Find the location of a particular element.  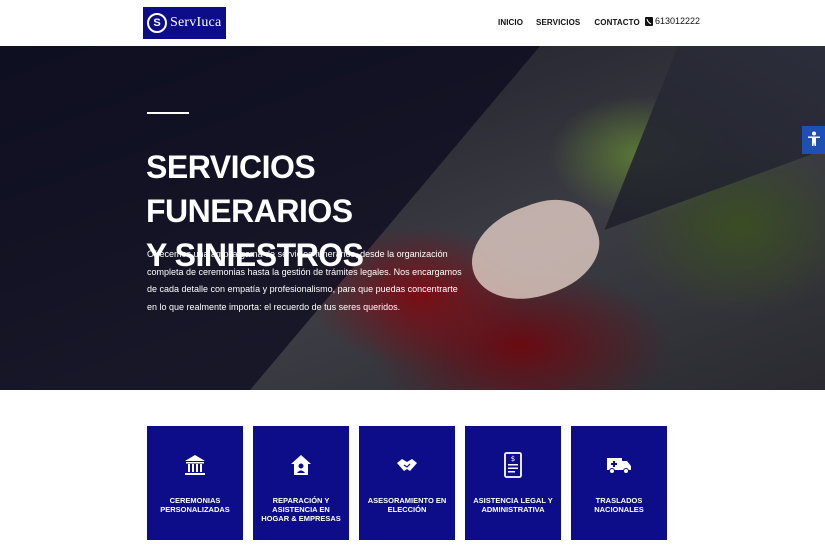

service-label: CEREMONIAS PERSONALIZADAS is located at coordinates (195, 505).